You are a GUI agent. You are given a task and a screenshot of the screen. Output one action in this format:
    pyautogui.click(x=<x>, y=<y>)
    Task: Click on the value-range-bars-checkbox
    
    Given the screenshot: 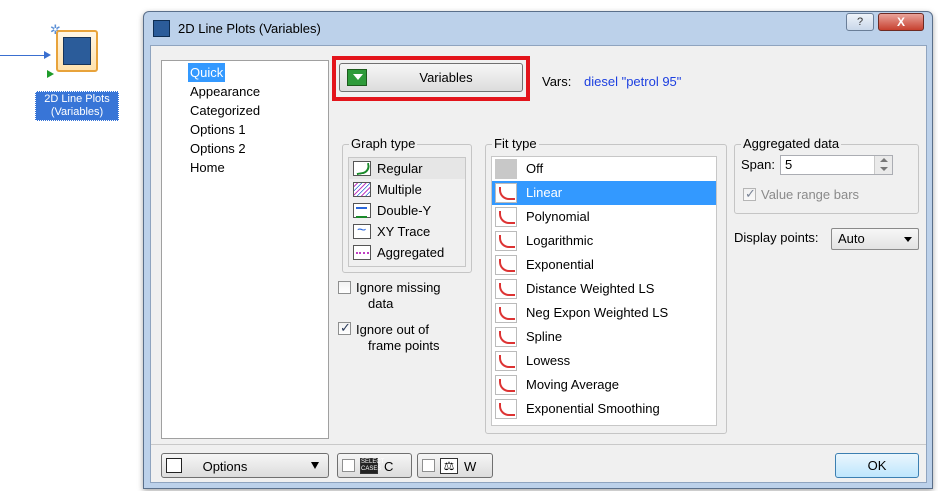 What is the action you would take?
    pyautogui.click(x=749, y=194)
    